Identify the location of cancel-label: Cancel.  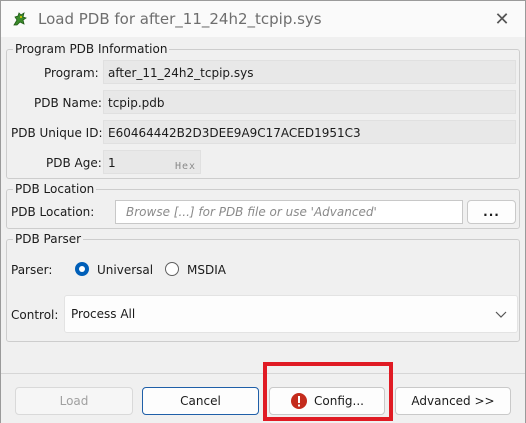
(200, 401).